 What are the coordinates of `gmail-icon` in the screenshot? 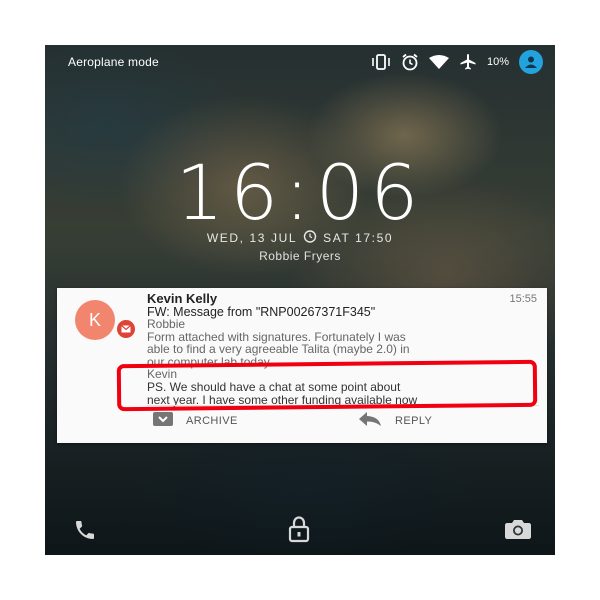 It's located at (126, 329).